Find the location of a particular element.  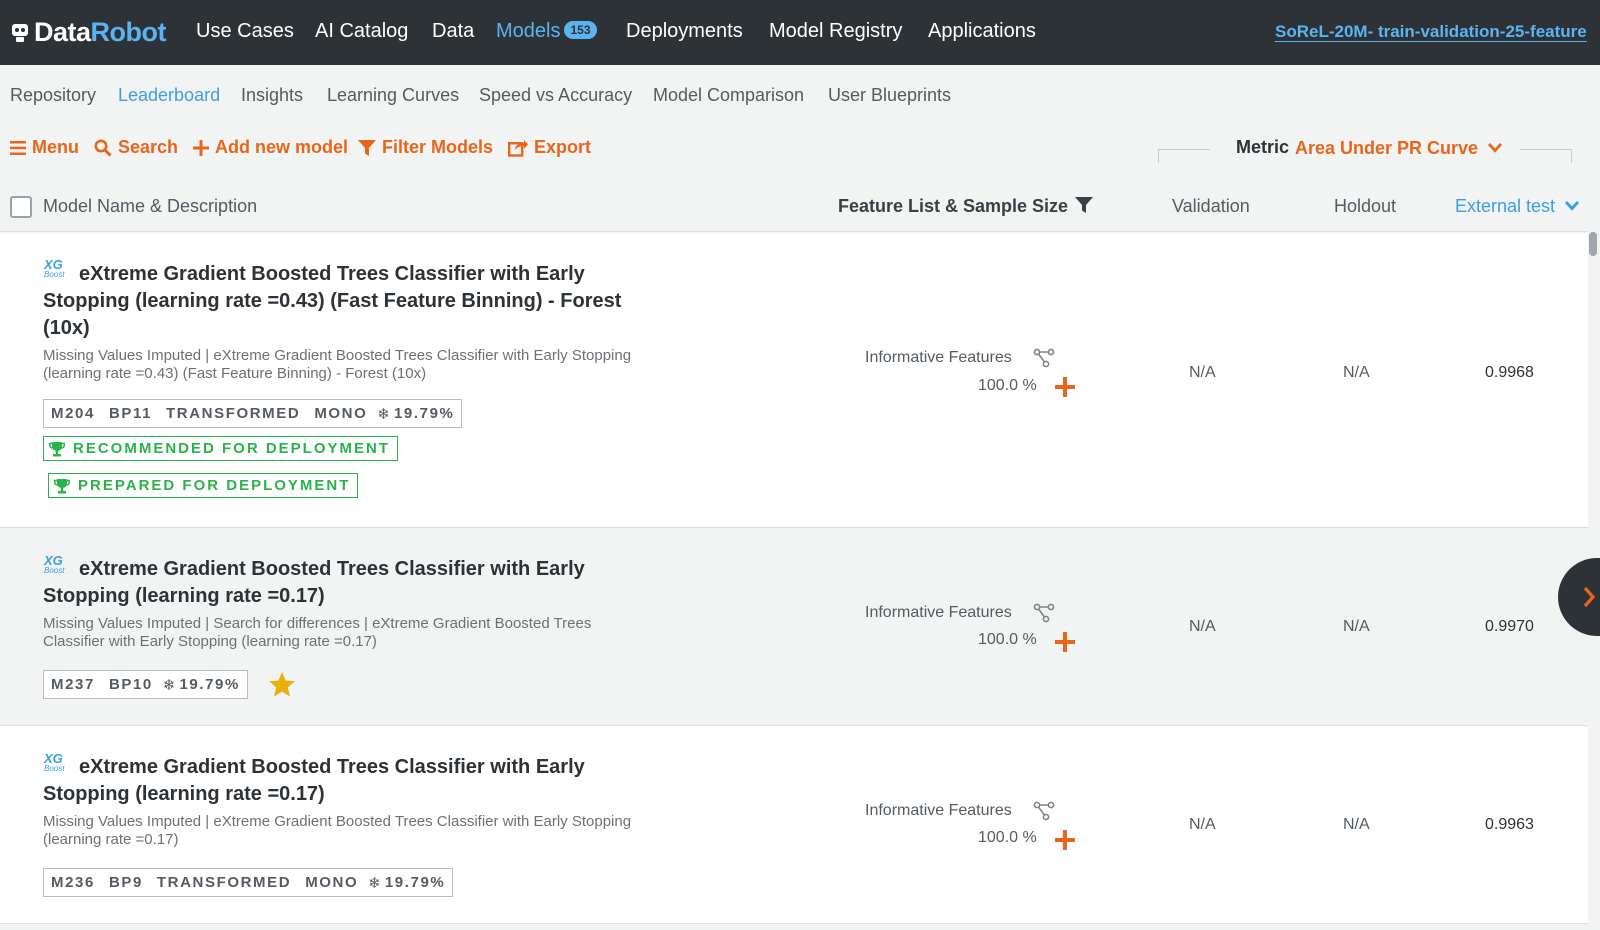

nav-ai-catalog: AI Catalog is located at coordinates (361, 31).